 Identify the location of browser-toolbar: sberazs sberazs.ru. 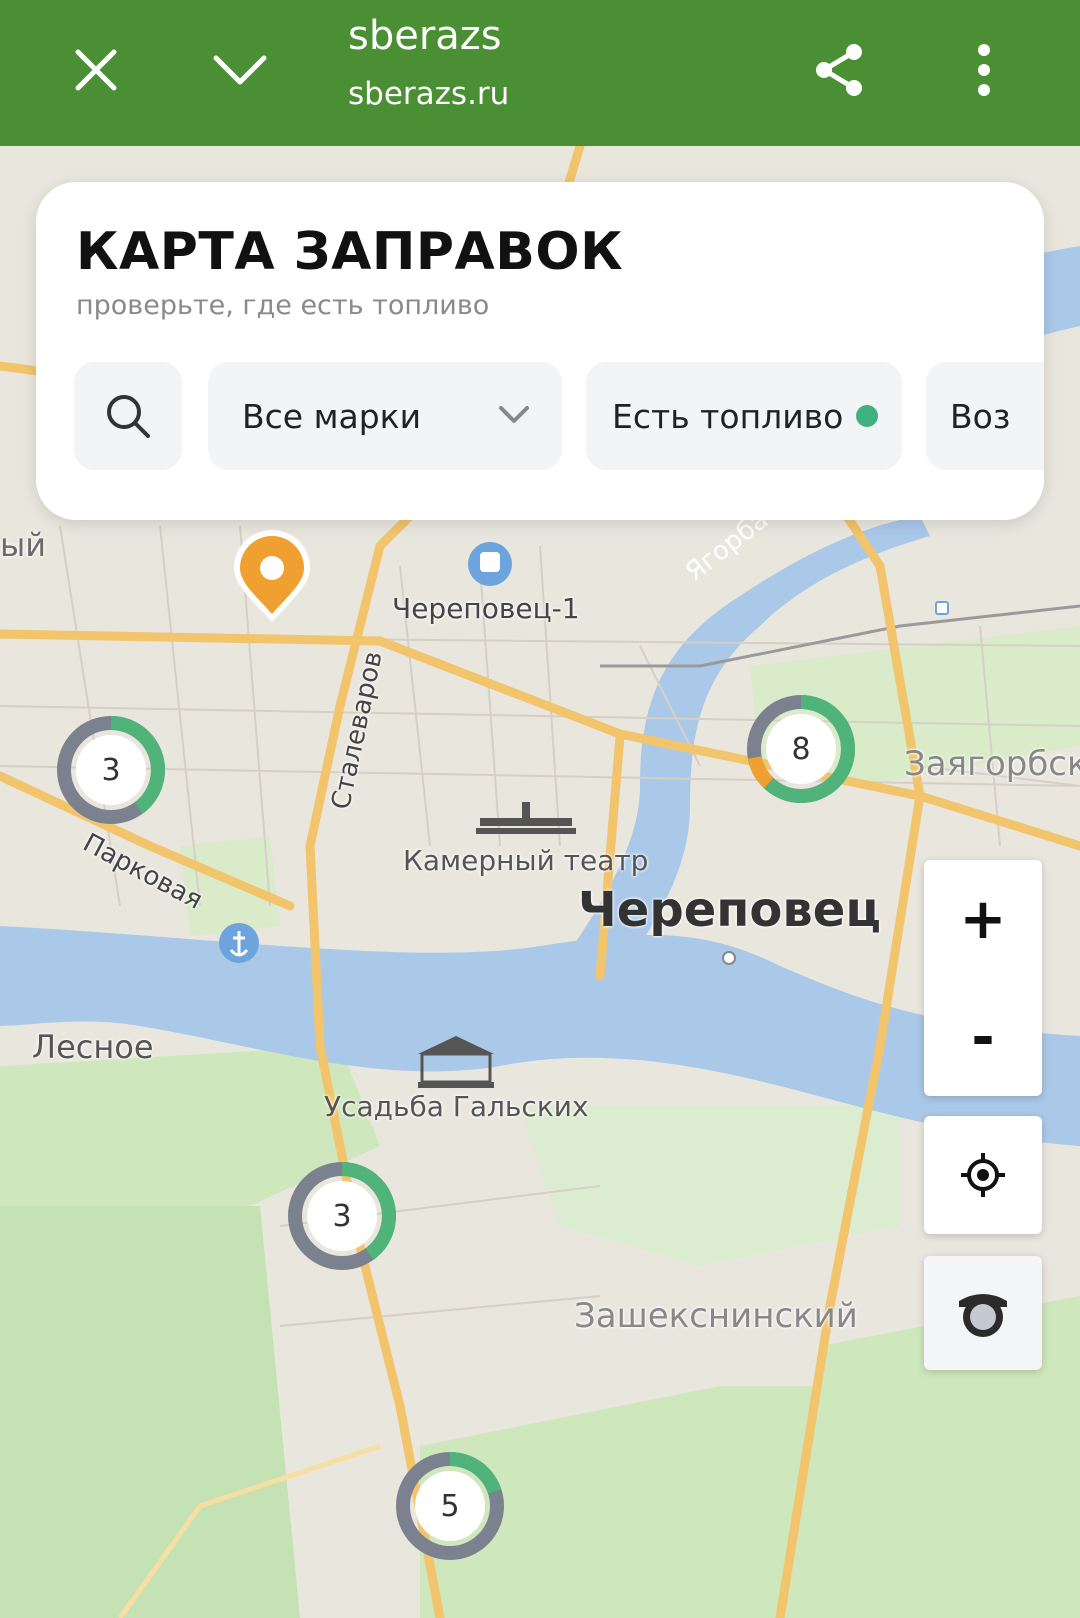
(540, 73).